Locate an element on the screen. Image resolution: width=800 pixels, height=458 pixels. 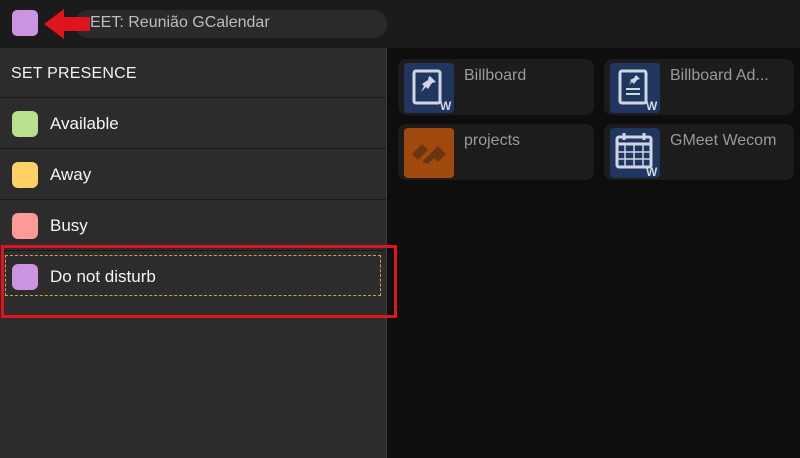
do-not-disturb-color-swatch is located at coordinates (25, 277).